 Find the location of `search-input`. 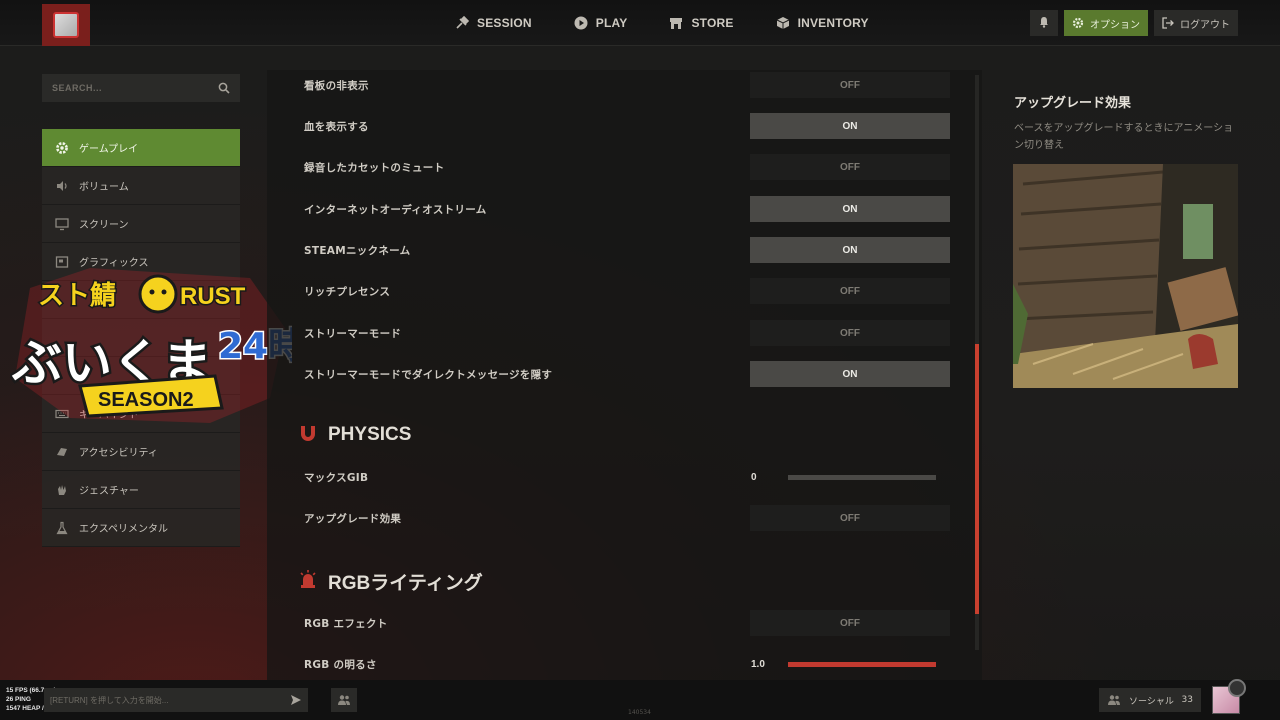

search-input is located at coordinates (135, 88).